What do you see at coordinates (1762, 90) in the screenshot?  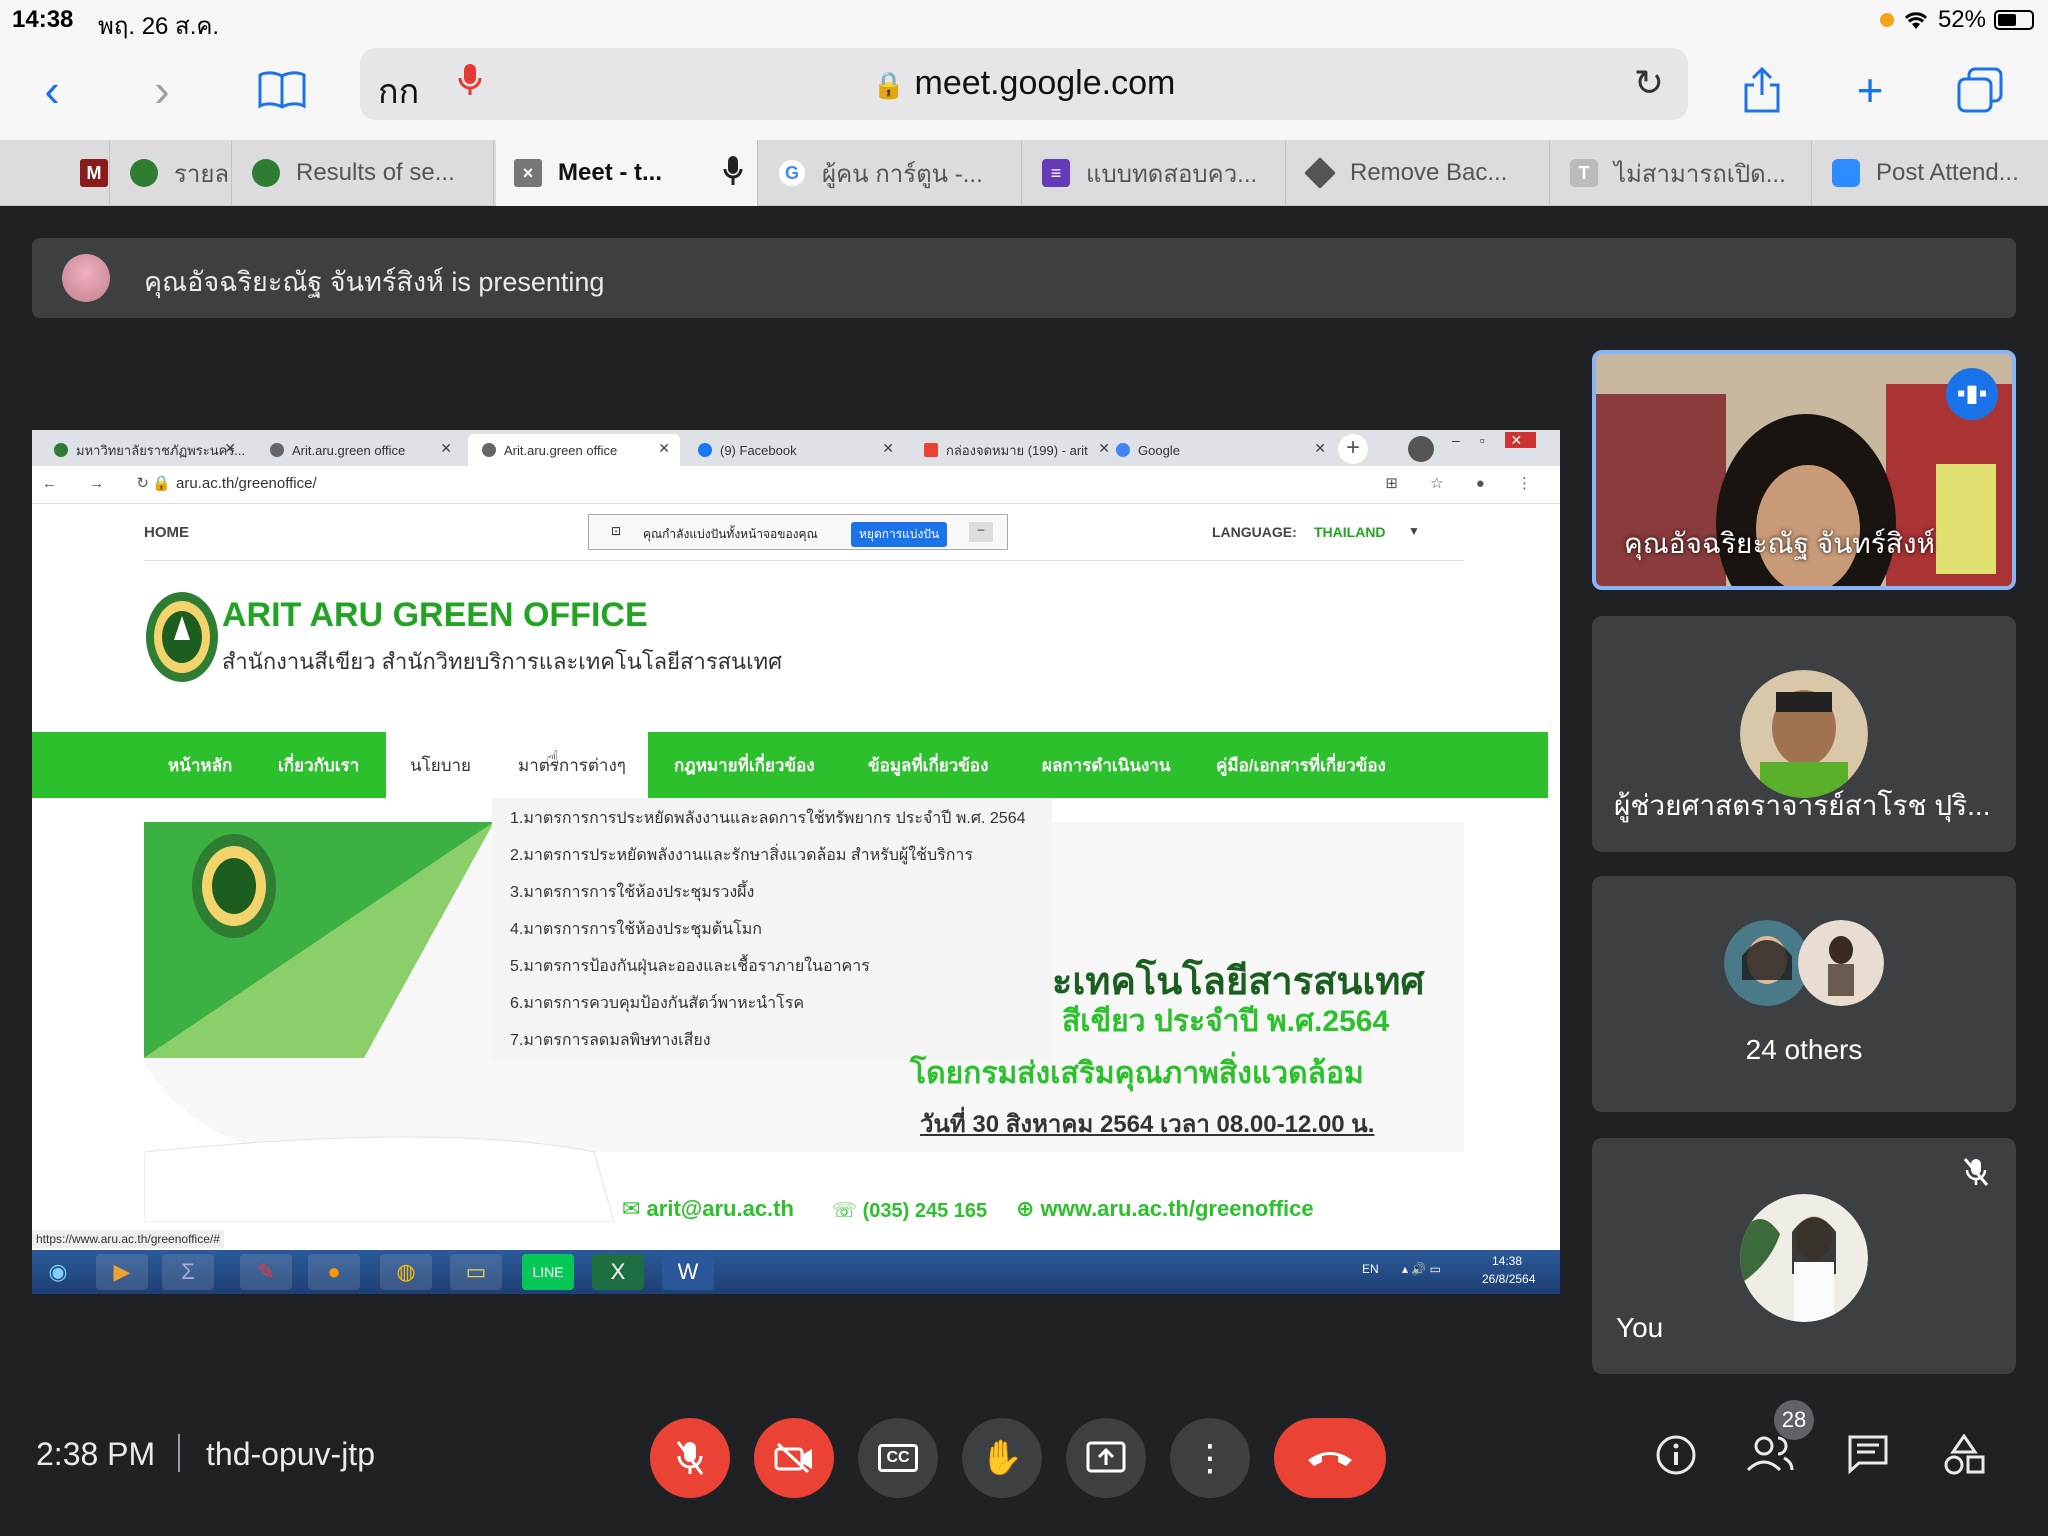 I see `share-icon` at bounding box center [1762, 90].